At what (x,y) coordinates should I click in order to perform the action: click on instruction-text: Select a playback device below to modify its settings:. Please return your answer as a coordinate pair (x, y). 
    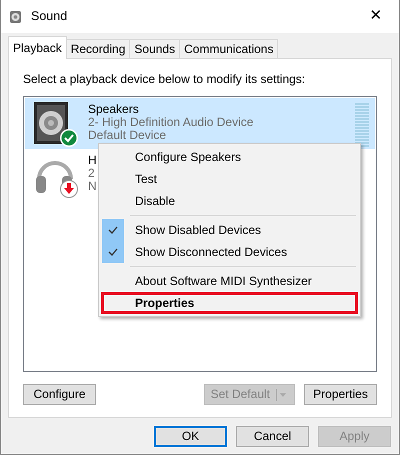
    Looking at the image, I should click on (164, 79).